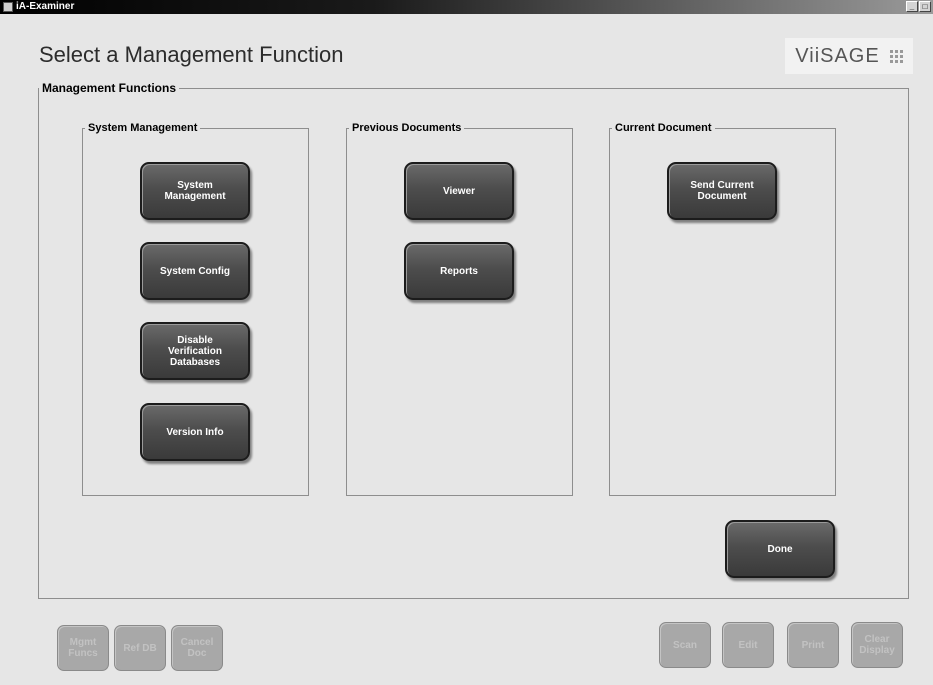 This screenshot has width=933, height=685. I want to click on disable-verification-databases-button: Disable Verification Databases, so click(195, 351).